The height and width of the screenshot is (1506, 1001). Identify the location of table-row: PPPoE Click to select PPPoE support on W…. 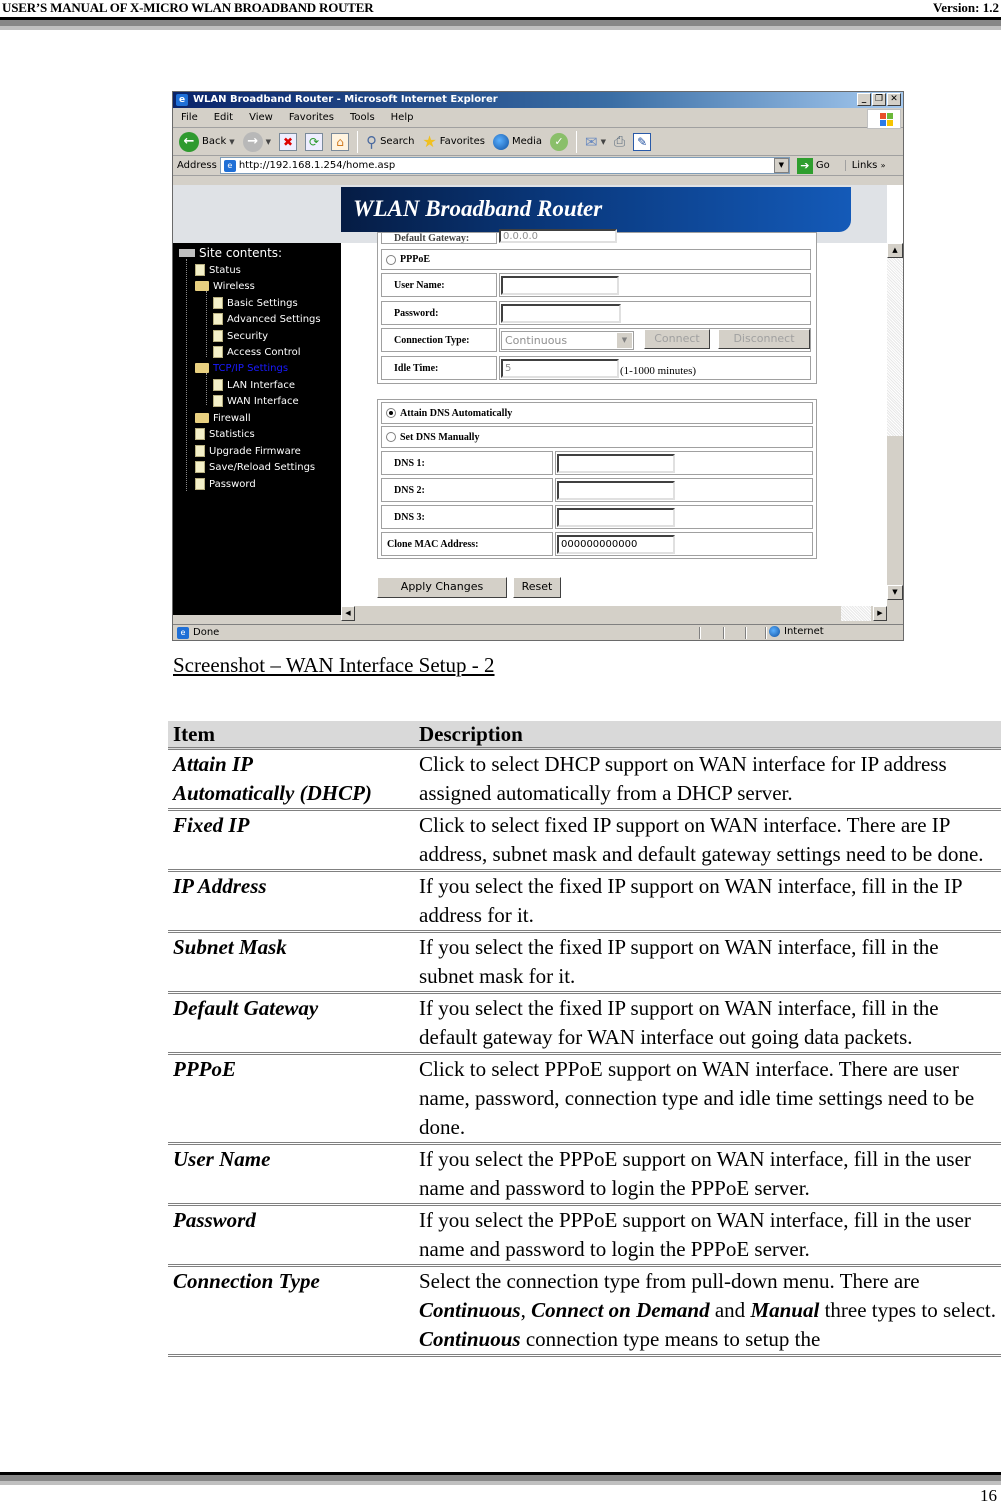
(584, 1100).